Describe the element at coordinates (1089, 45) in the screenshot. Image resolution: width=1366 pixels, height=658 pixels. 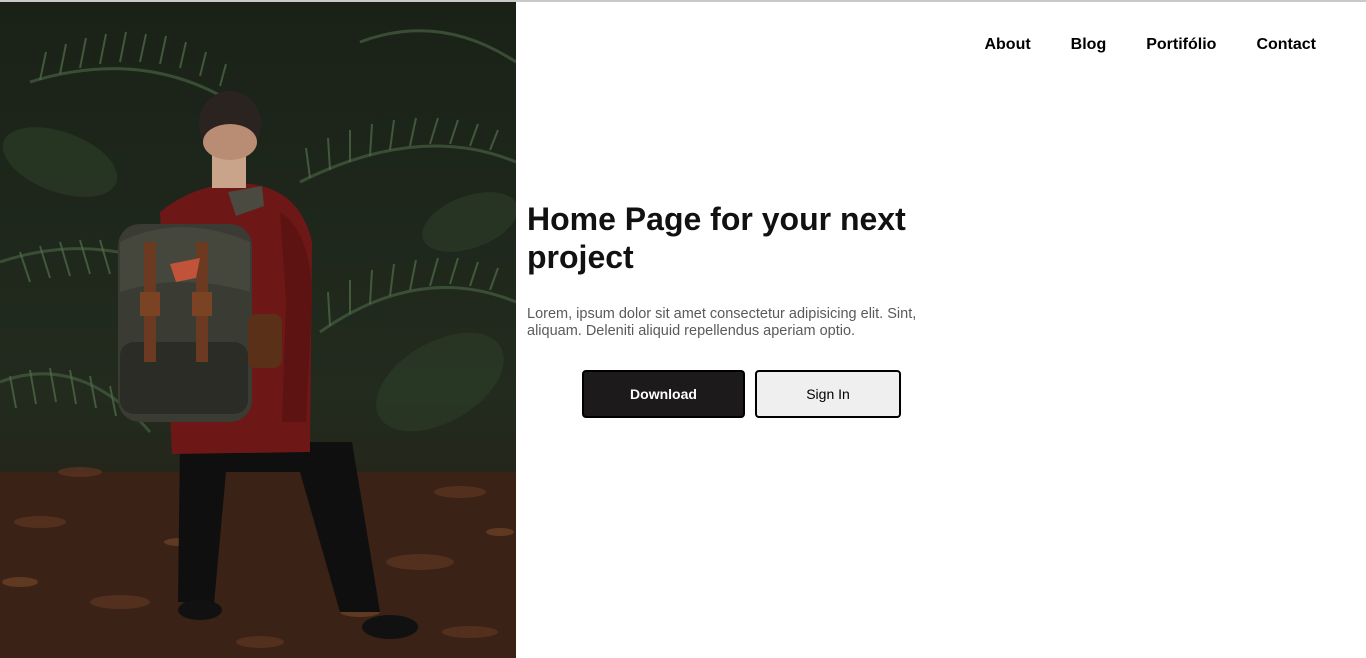
I see `nav-blog: Blog` at that location.